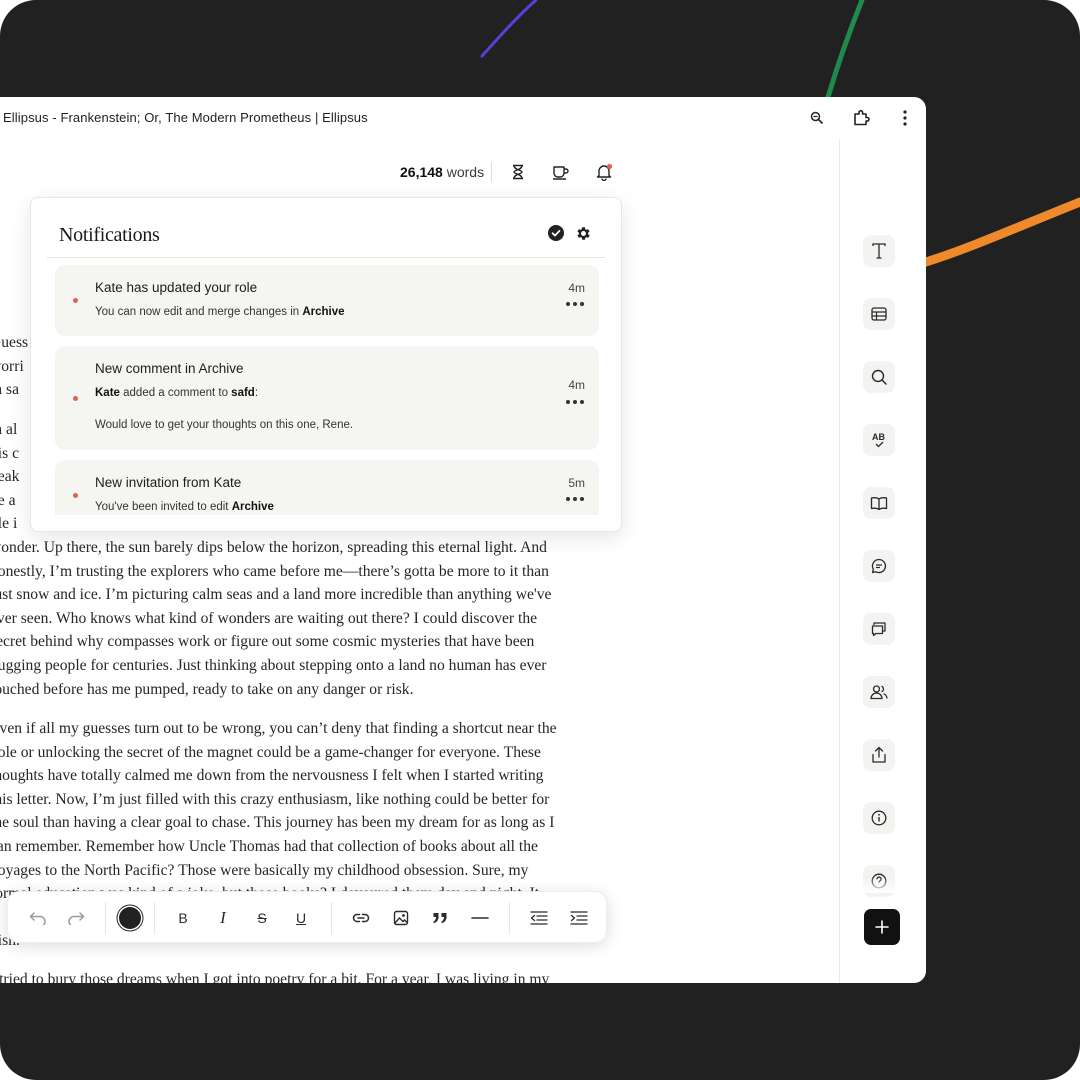 The image size is (1080, 1080). What do you see at coordinates (879, 503) in the screenshot?
I see `book-icon` at bounding box center [879, 503].